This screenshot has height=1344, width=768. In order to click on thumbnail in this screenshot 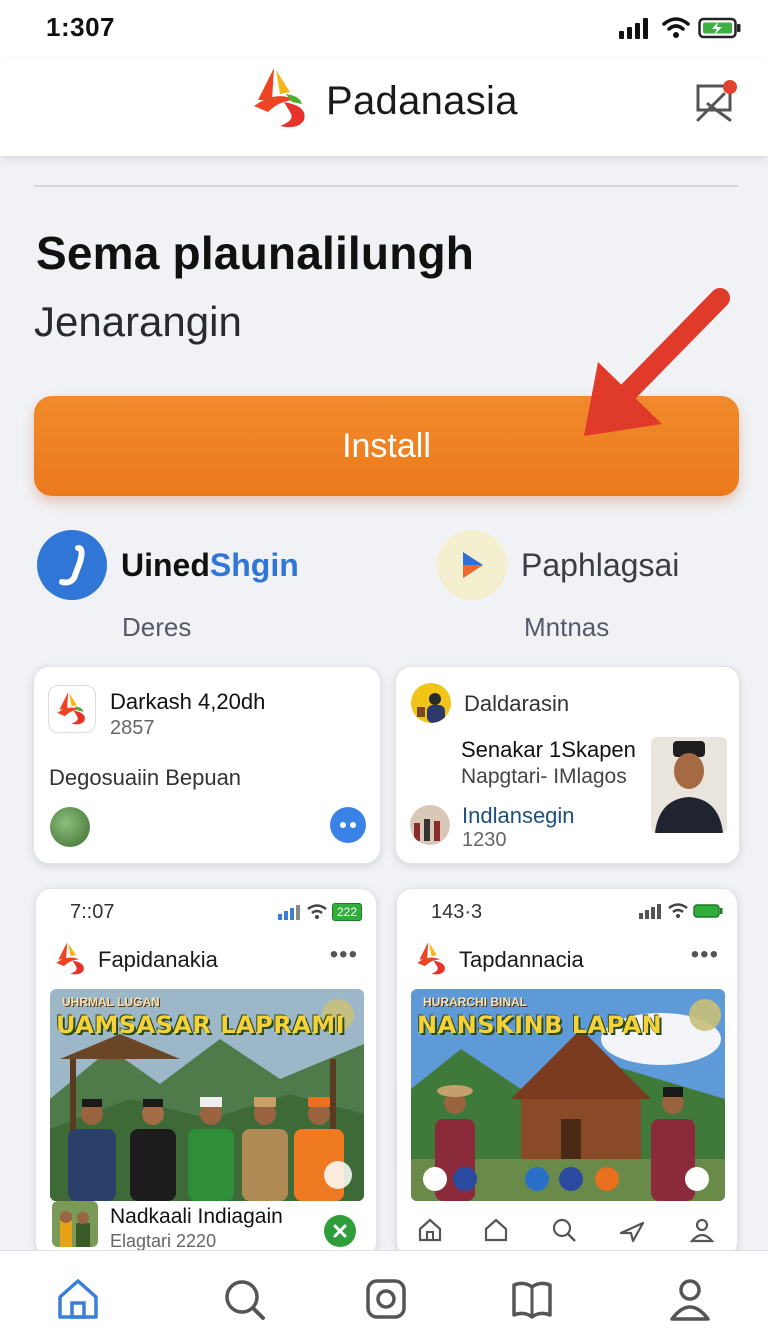, I will do `click(75, 1224)`.